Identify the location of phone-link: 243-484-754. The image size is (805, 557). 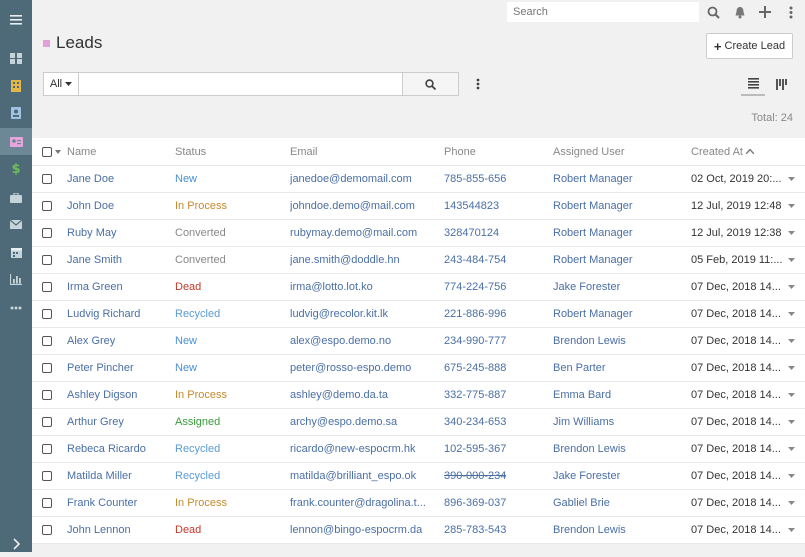
(475, 260).